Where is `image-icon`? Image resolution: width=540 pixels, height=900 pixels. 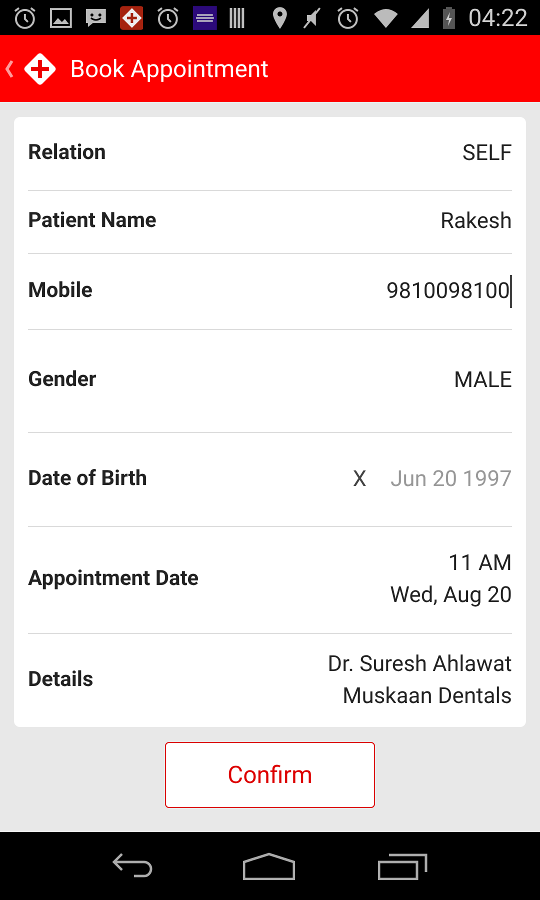 image-icon is located at coordinates (61, 18).